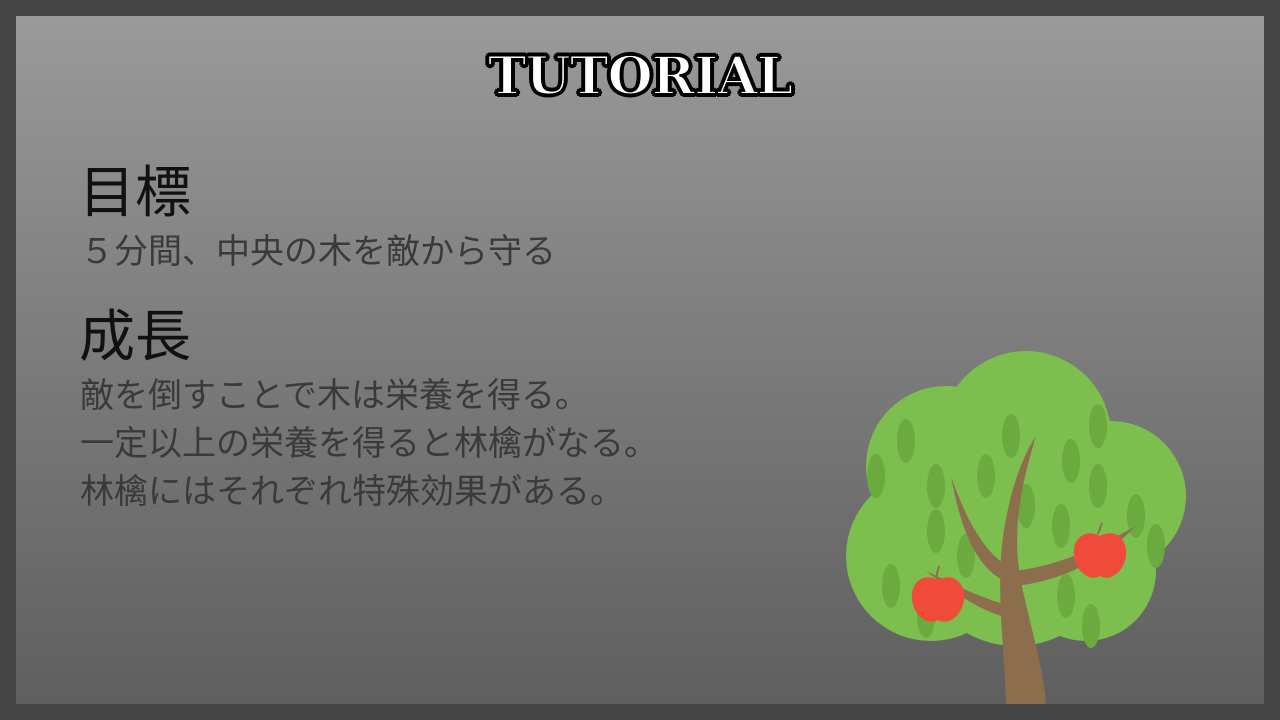 Image resolution: width=1280 pixels, height=720 pixels. What do you see at coordinates (352, 492) in the screenshot?
I see `growth-line-3: 林檎にはそれぞれ特殊効果がある。` at bounding box center [352, 492].